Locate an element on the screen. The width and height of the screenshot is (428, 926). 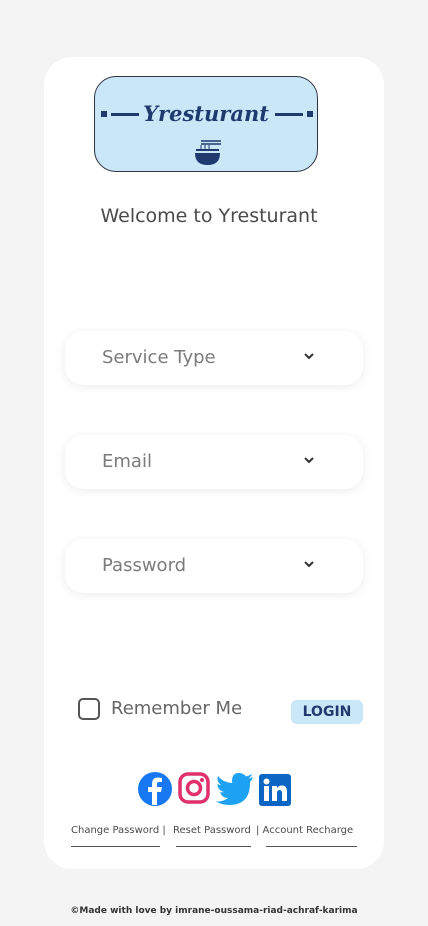
remember-me-label: Remember Me is located at coordinates (177, 708).